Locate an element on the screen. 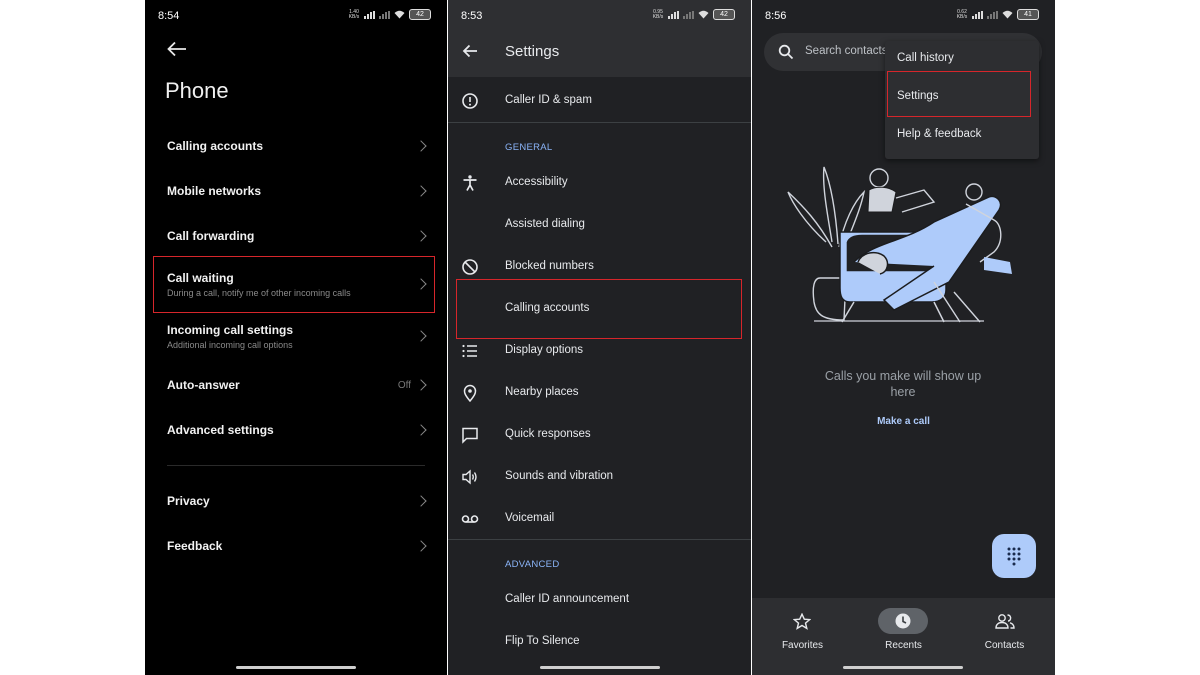  status-bar: 8:56 0.62 KB/s 41 is located at coordinates (903, 15).